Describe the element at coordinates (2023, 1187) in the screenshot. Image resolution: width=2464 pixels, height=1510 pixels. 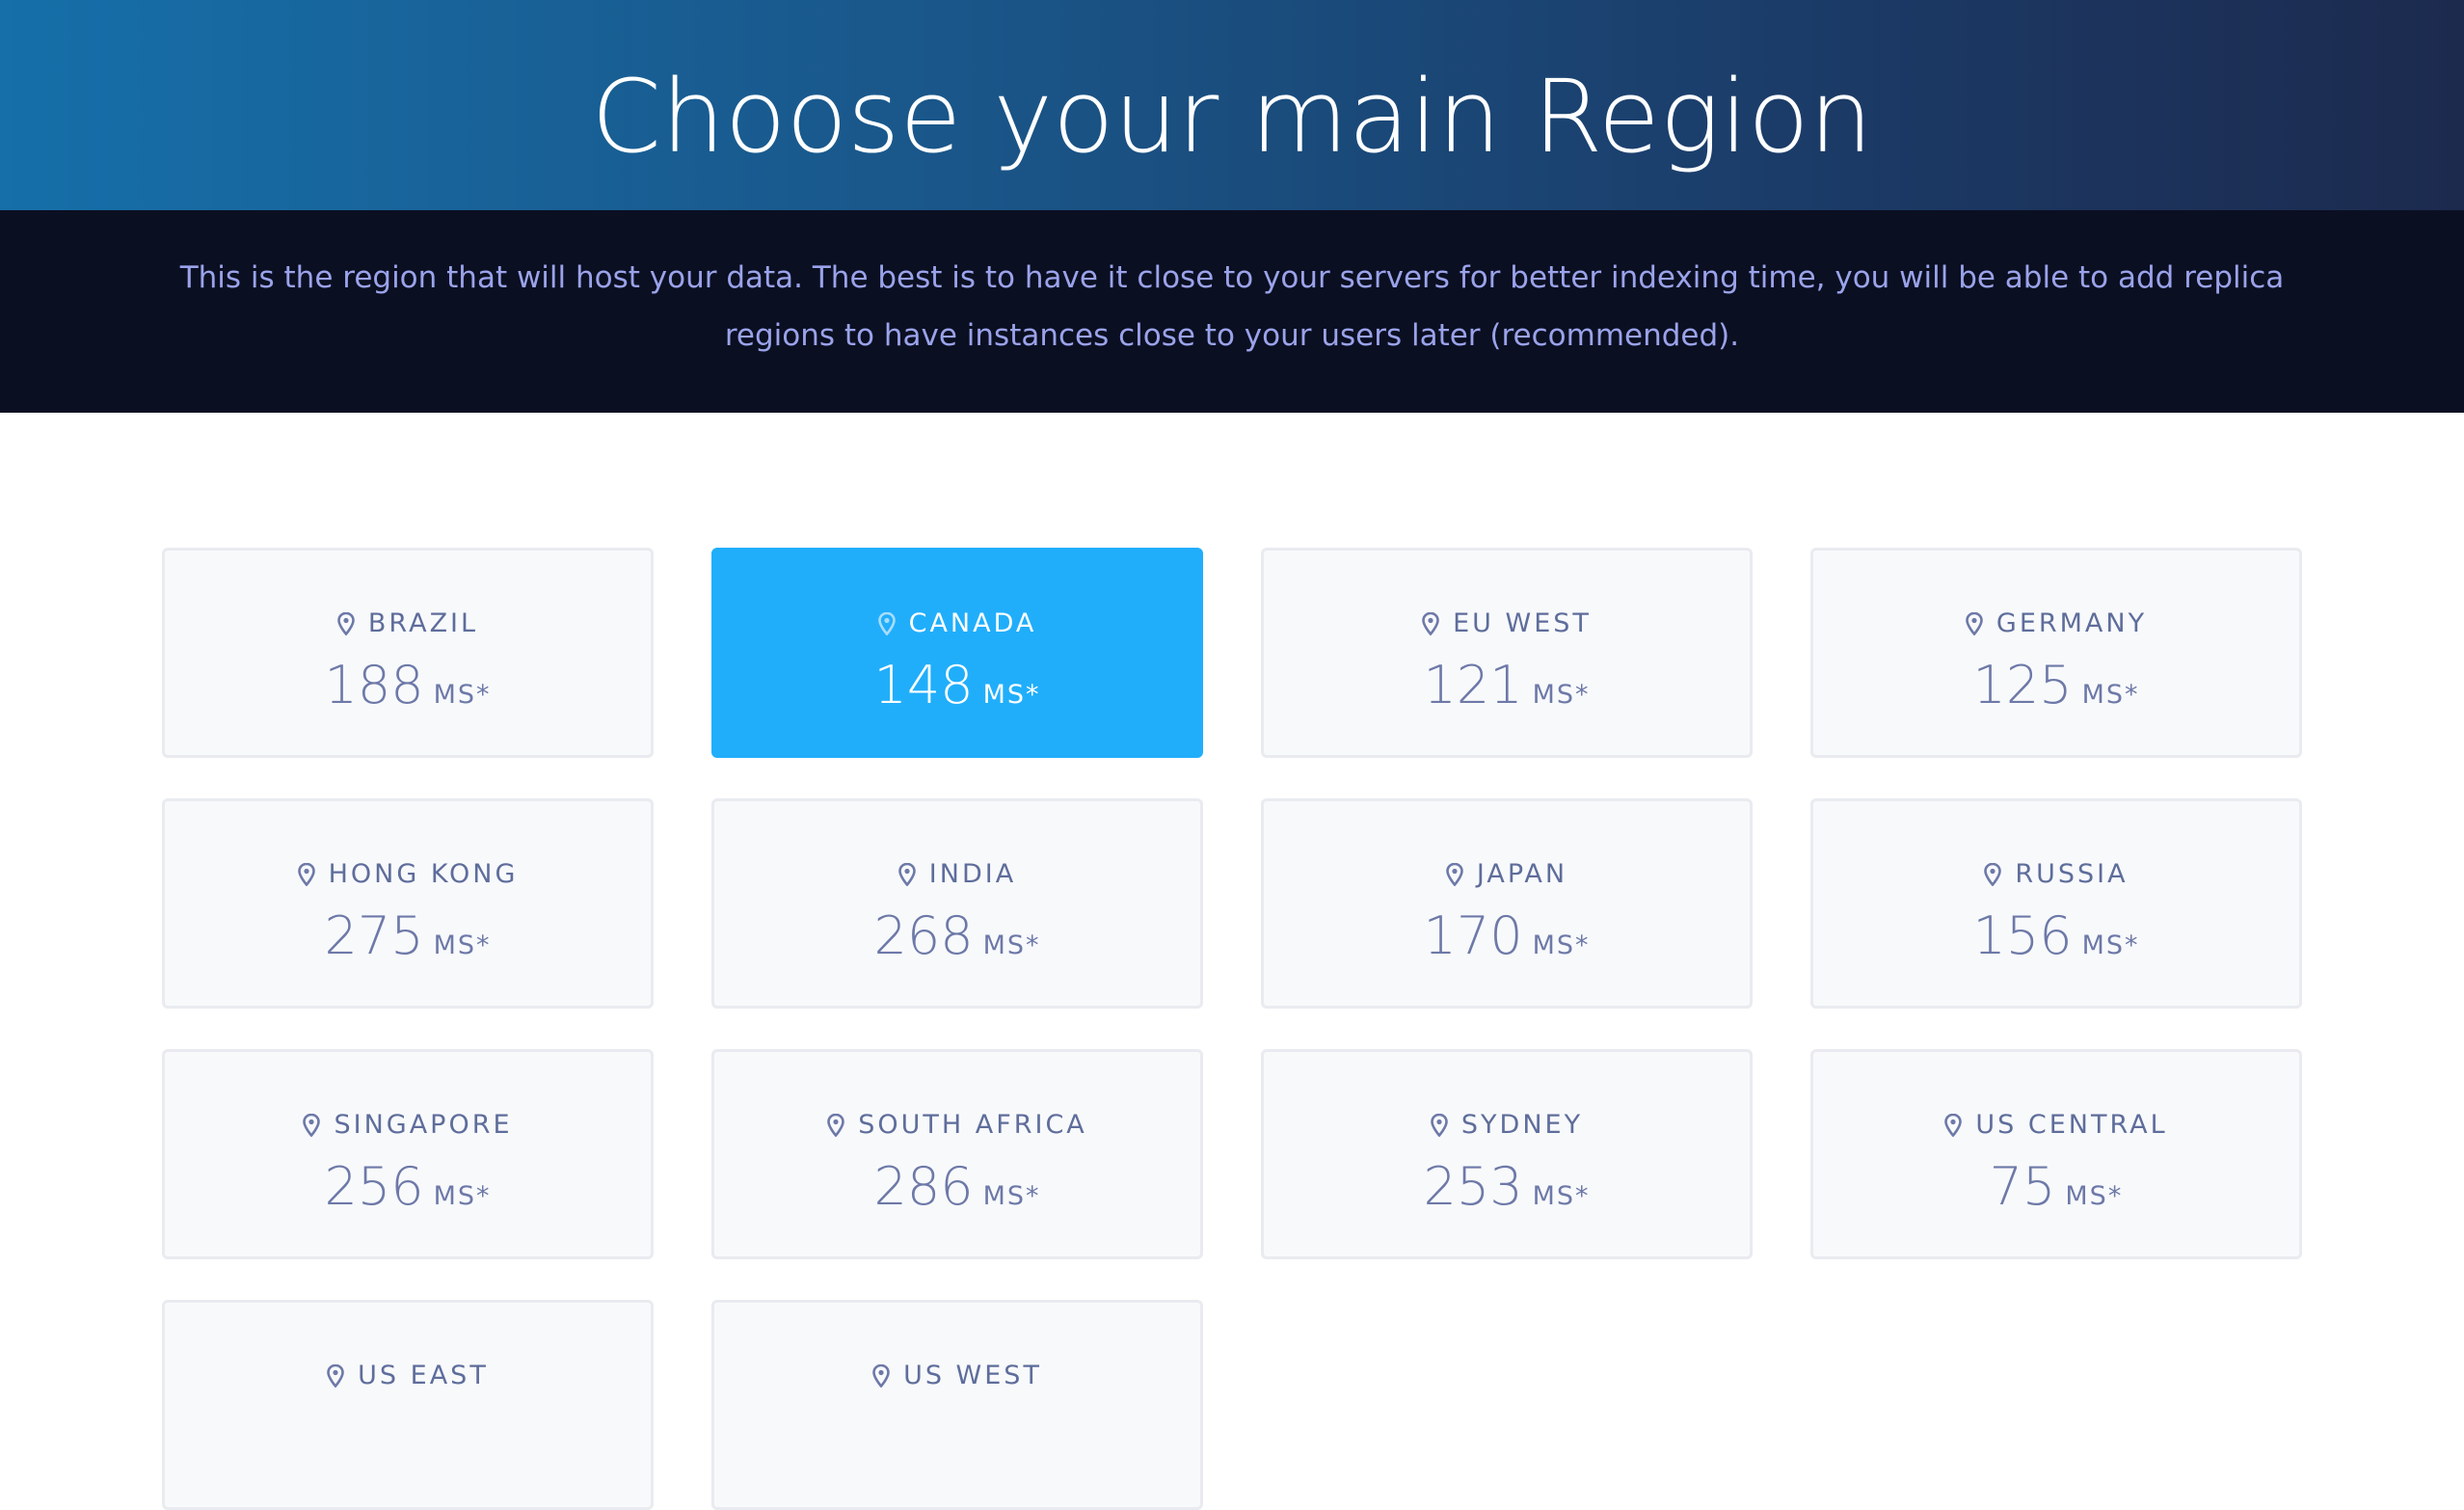
I see `region-latency: 75` at that location.